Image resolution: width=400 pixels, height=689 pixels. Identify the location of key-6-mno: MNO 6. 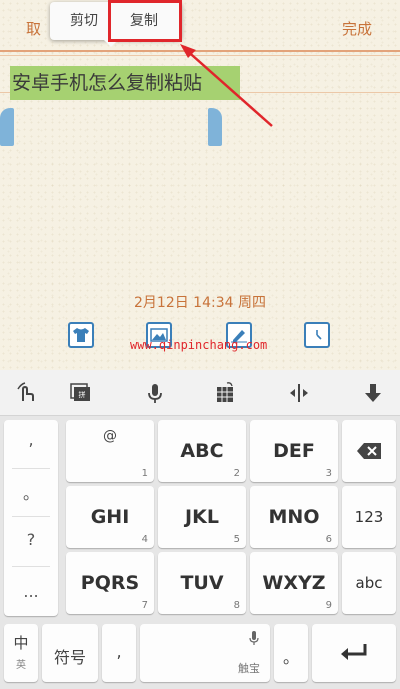
(294, 517).